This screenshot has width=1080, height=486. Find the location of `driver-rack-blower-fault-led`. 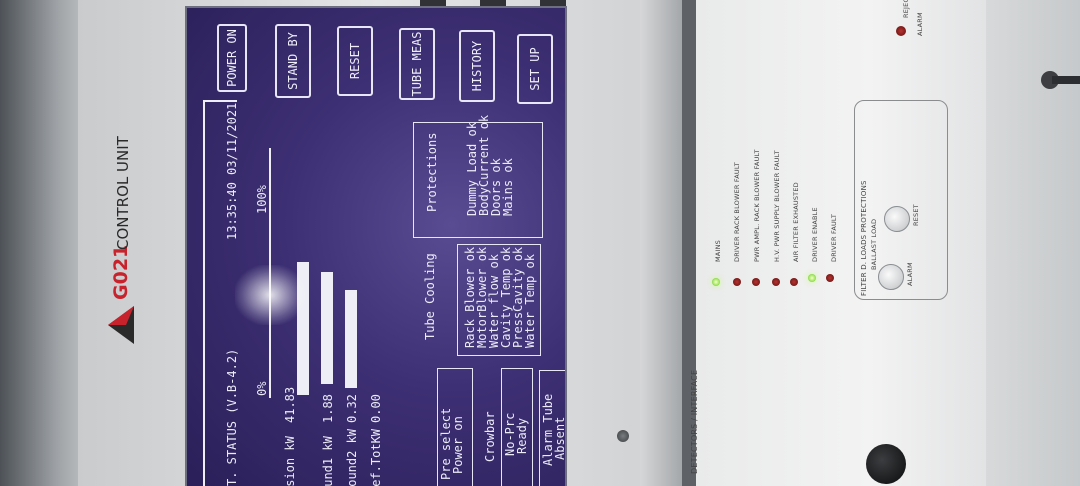

driver-rack-blower-fault-led is located at coordinates (737, 282).